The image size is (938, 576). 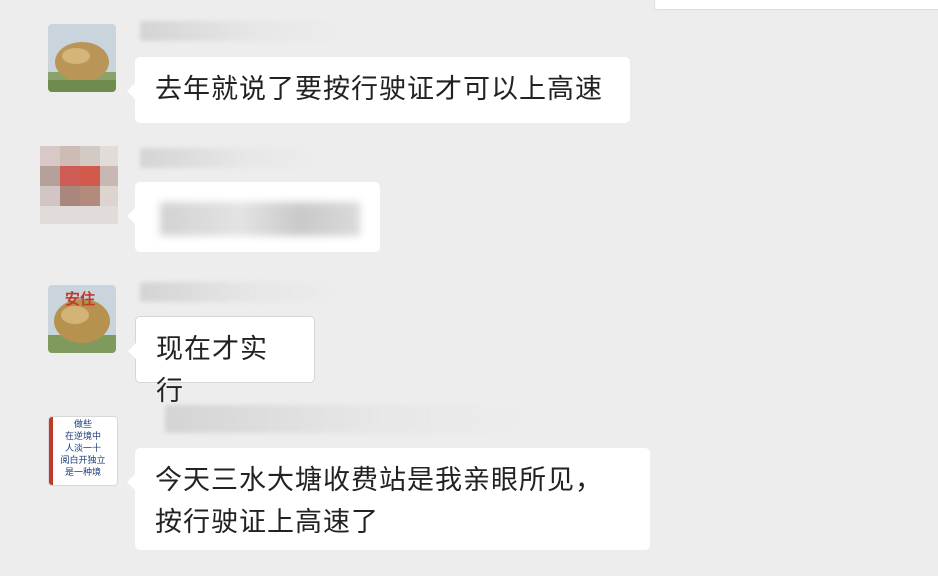 I want to click on sender-avatar-4: 做些 在逆境中 人淡一十 阅白开独立 是一种境, so click(x=83, y=451).